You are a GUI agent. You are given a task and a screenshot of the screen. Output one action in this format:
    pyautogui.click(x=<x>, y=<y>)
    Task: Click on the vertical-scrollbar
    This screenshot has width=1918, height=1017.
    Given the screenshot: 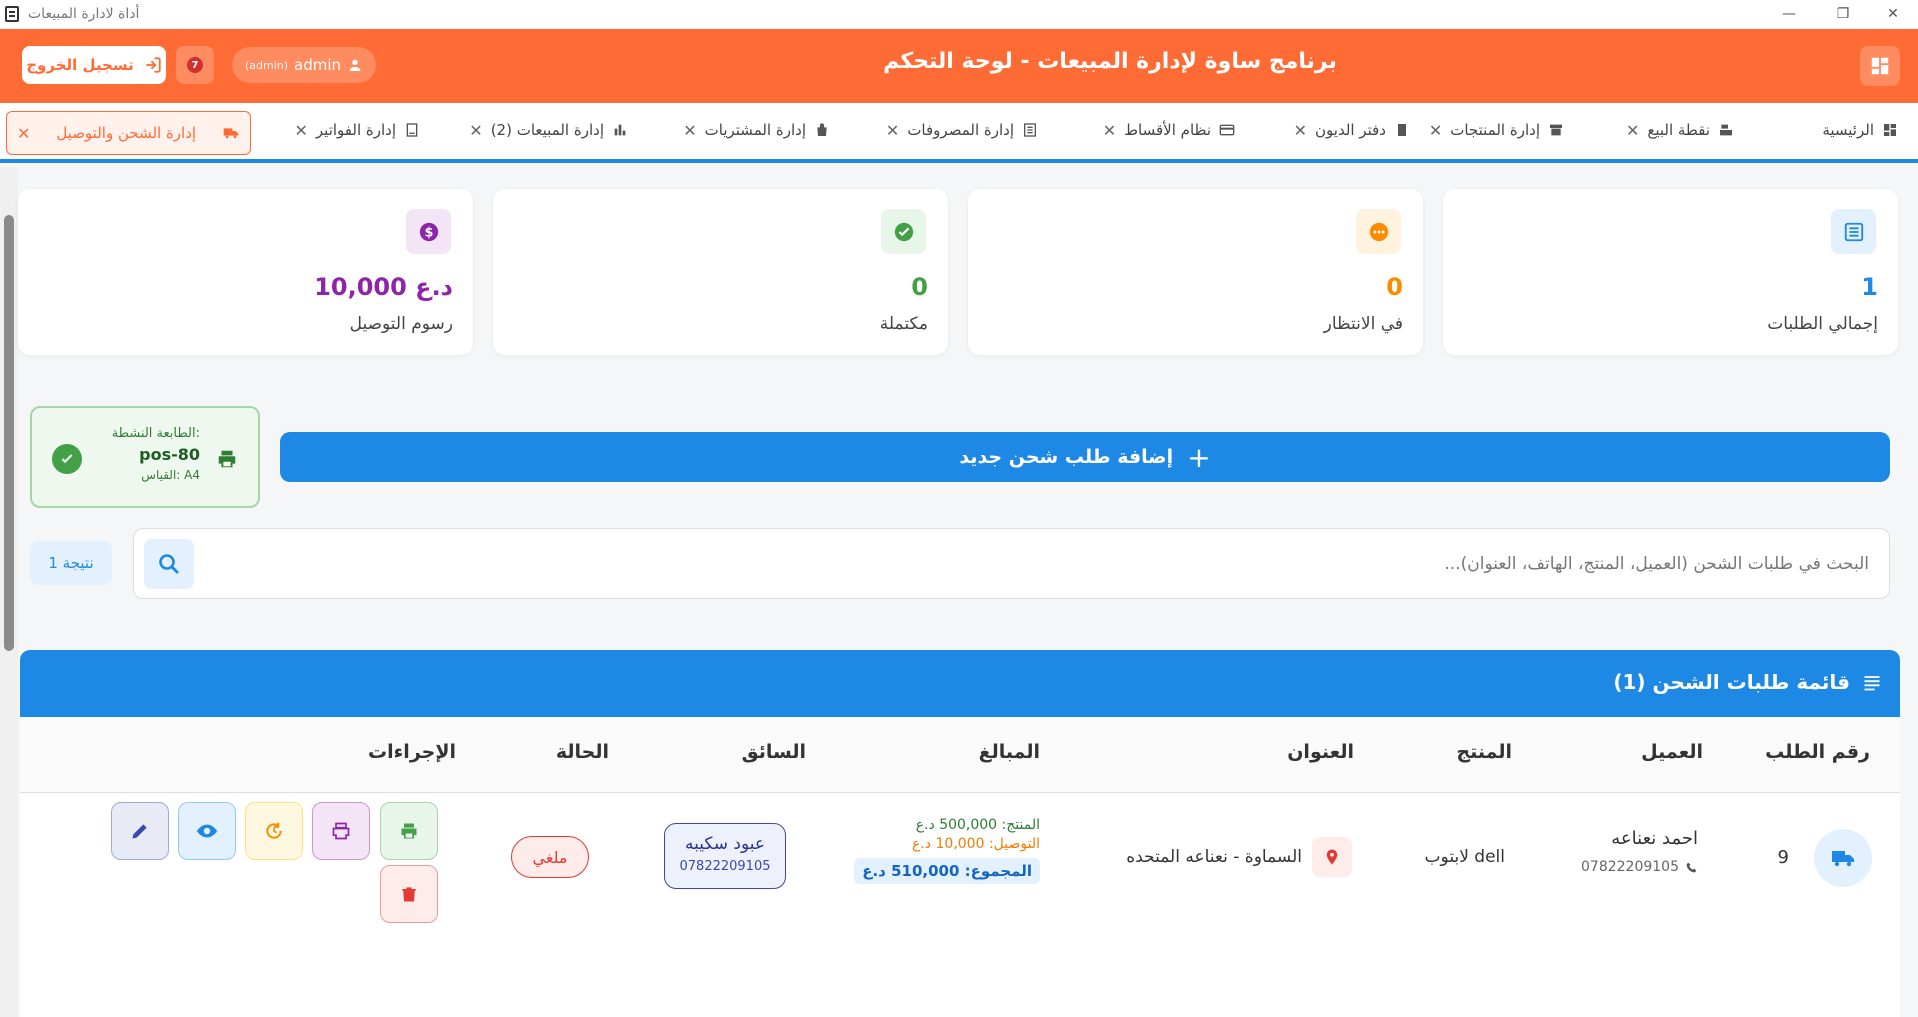 What is the action you would take?
    pyautogui.click(x=9, y=592)
    